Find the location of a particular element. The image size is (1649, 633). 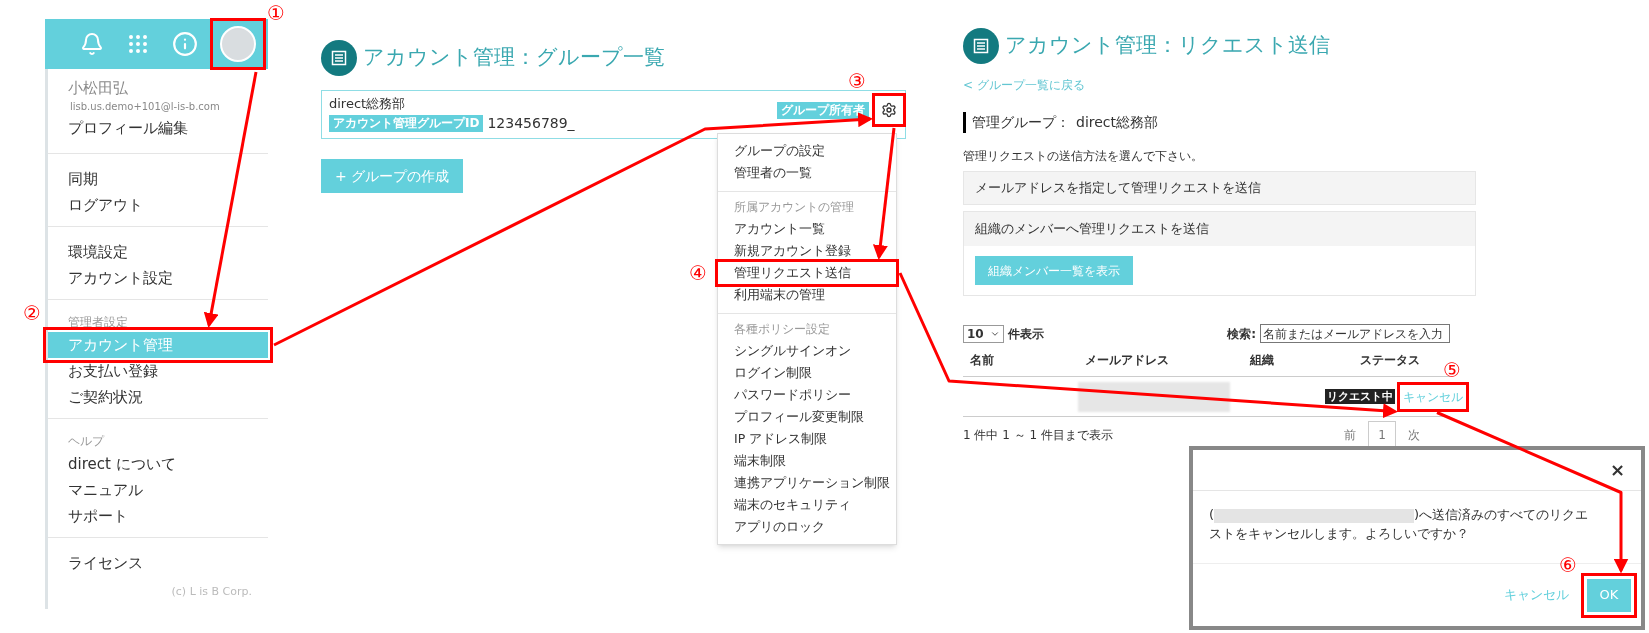

menu-header: 各種ポリシー設定 is located at coordinates (782, 329).